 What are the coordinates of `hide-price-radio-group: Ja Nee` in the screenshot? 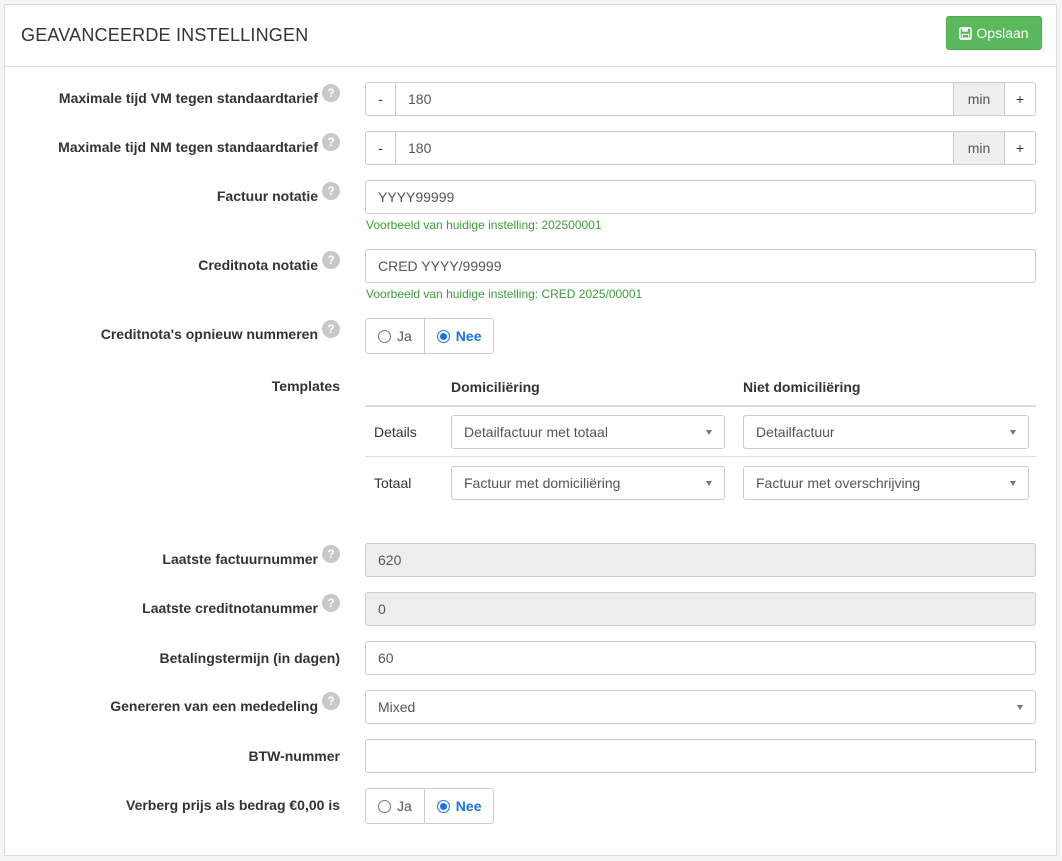 It's located at (430, 806).